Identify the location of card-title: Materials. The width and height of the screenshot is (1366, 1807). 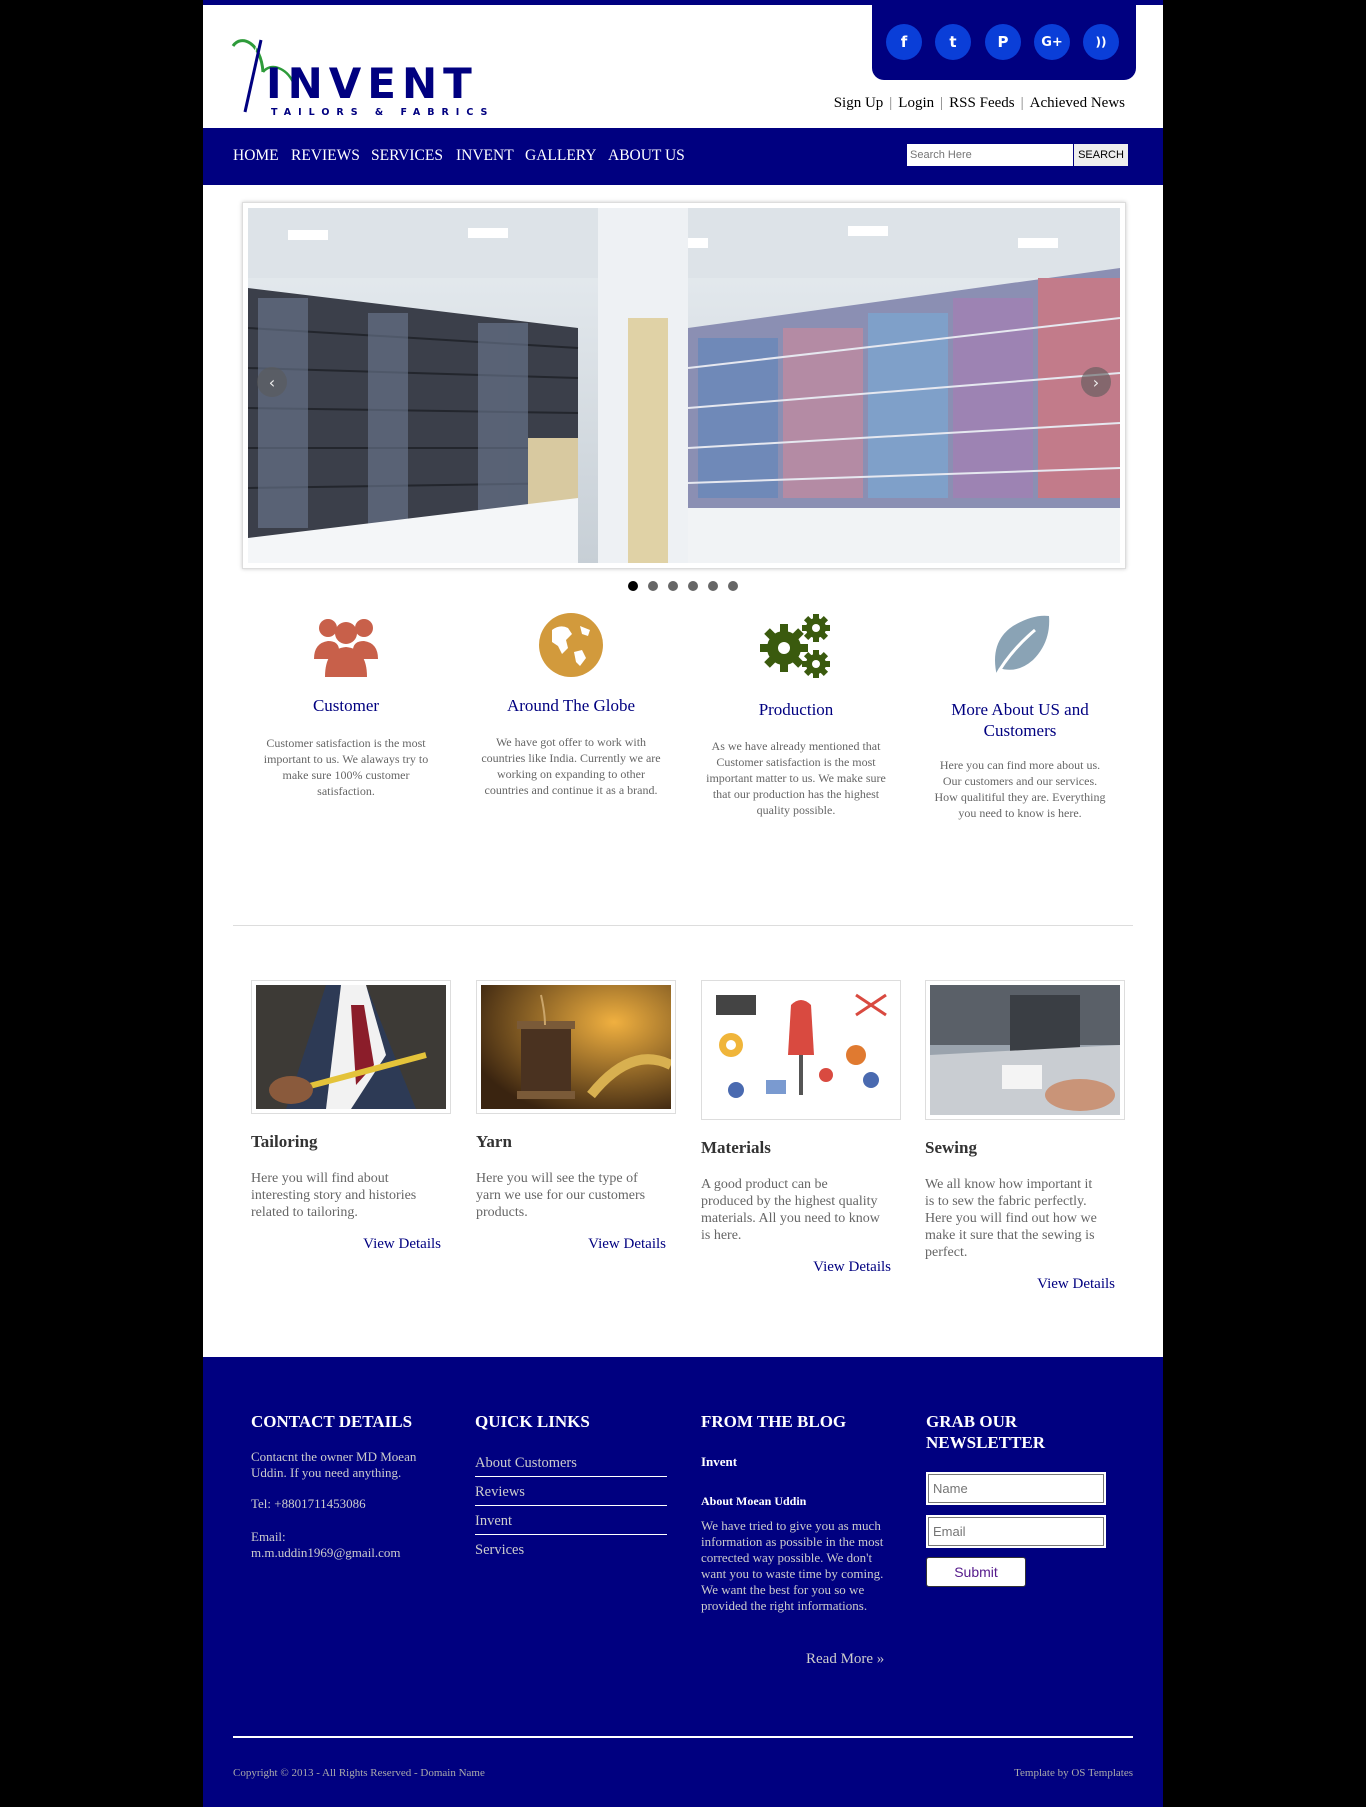
(736, 1147).